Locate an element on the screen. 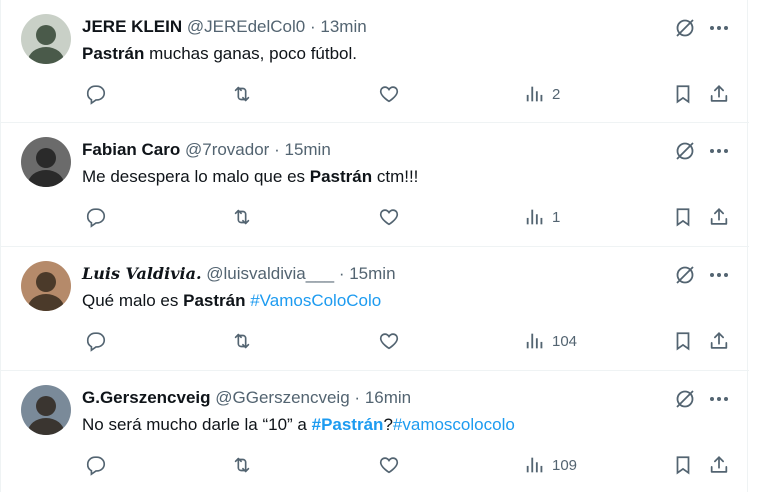 This screenshot has height=492, width=757. display-name: Luis Valdivia. is located at coordinates (142, 273).